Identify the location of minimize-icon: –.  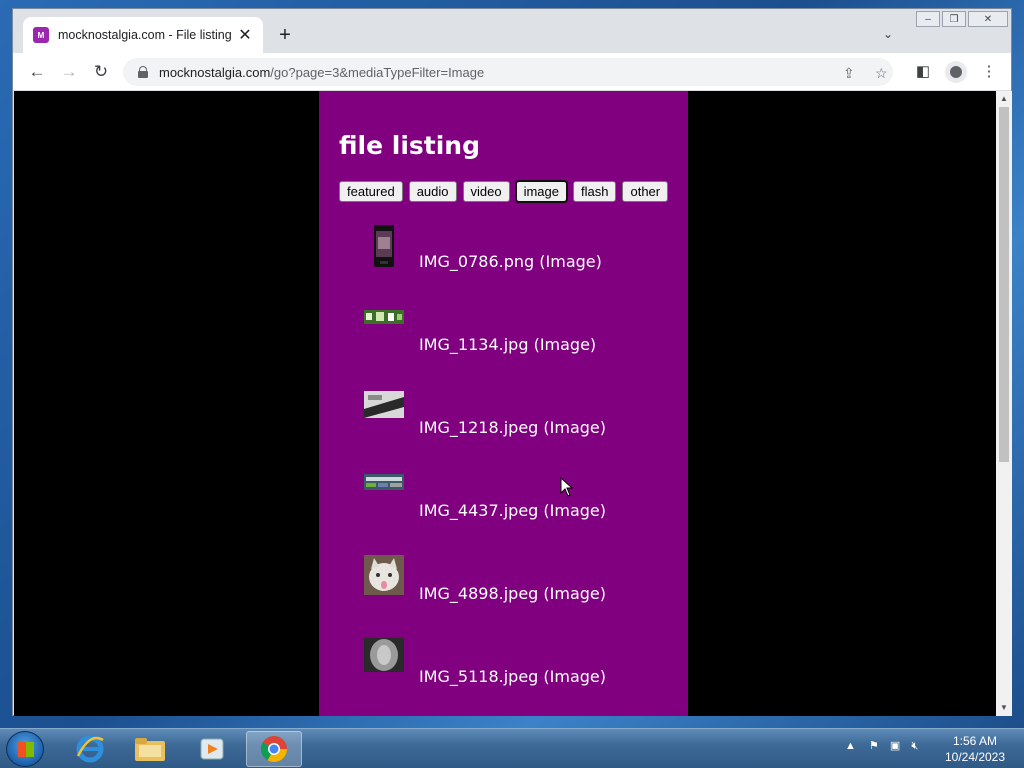
(928, 19).